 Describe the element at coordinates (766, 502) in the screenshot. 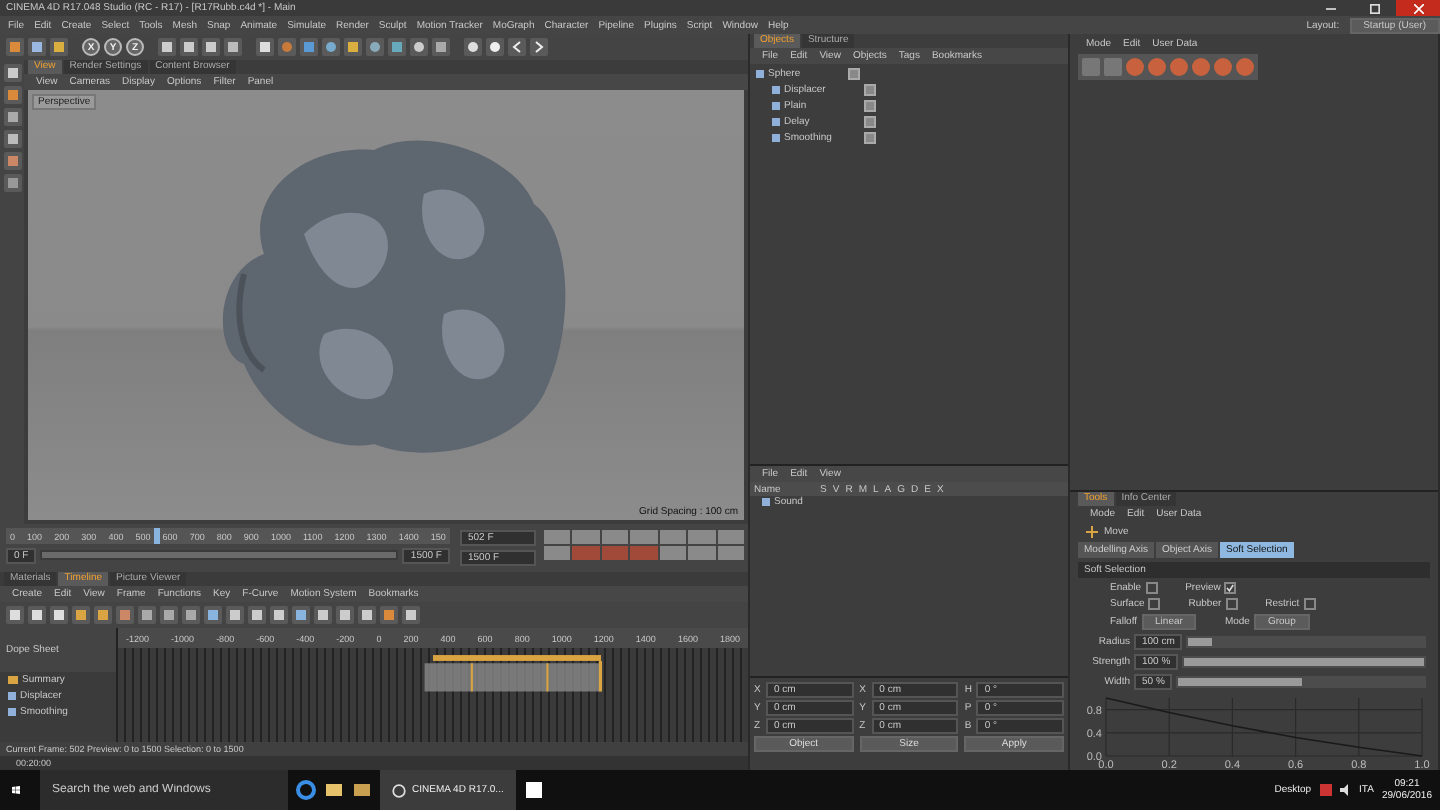

I see `layer-color-icon` at that location.